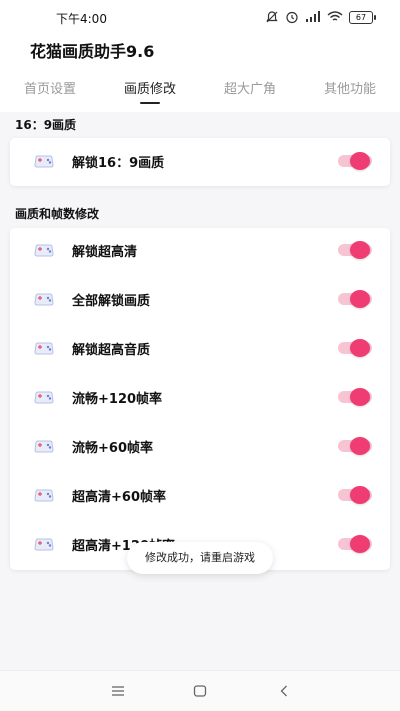 This screenshot has width=400, height=711. Describe the element at coordinates (200, 348) in the screenshot. I see `list-item: 解锁超高音质` at that location.